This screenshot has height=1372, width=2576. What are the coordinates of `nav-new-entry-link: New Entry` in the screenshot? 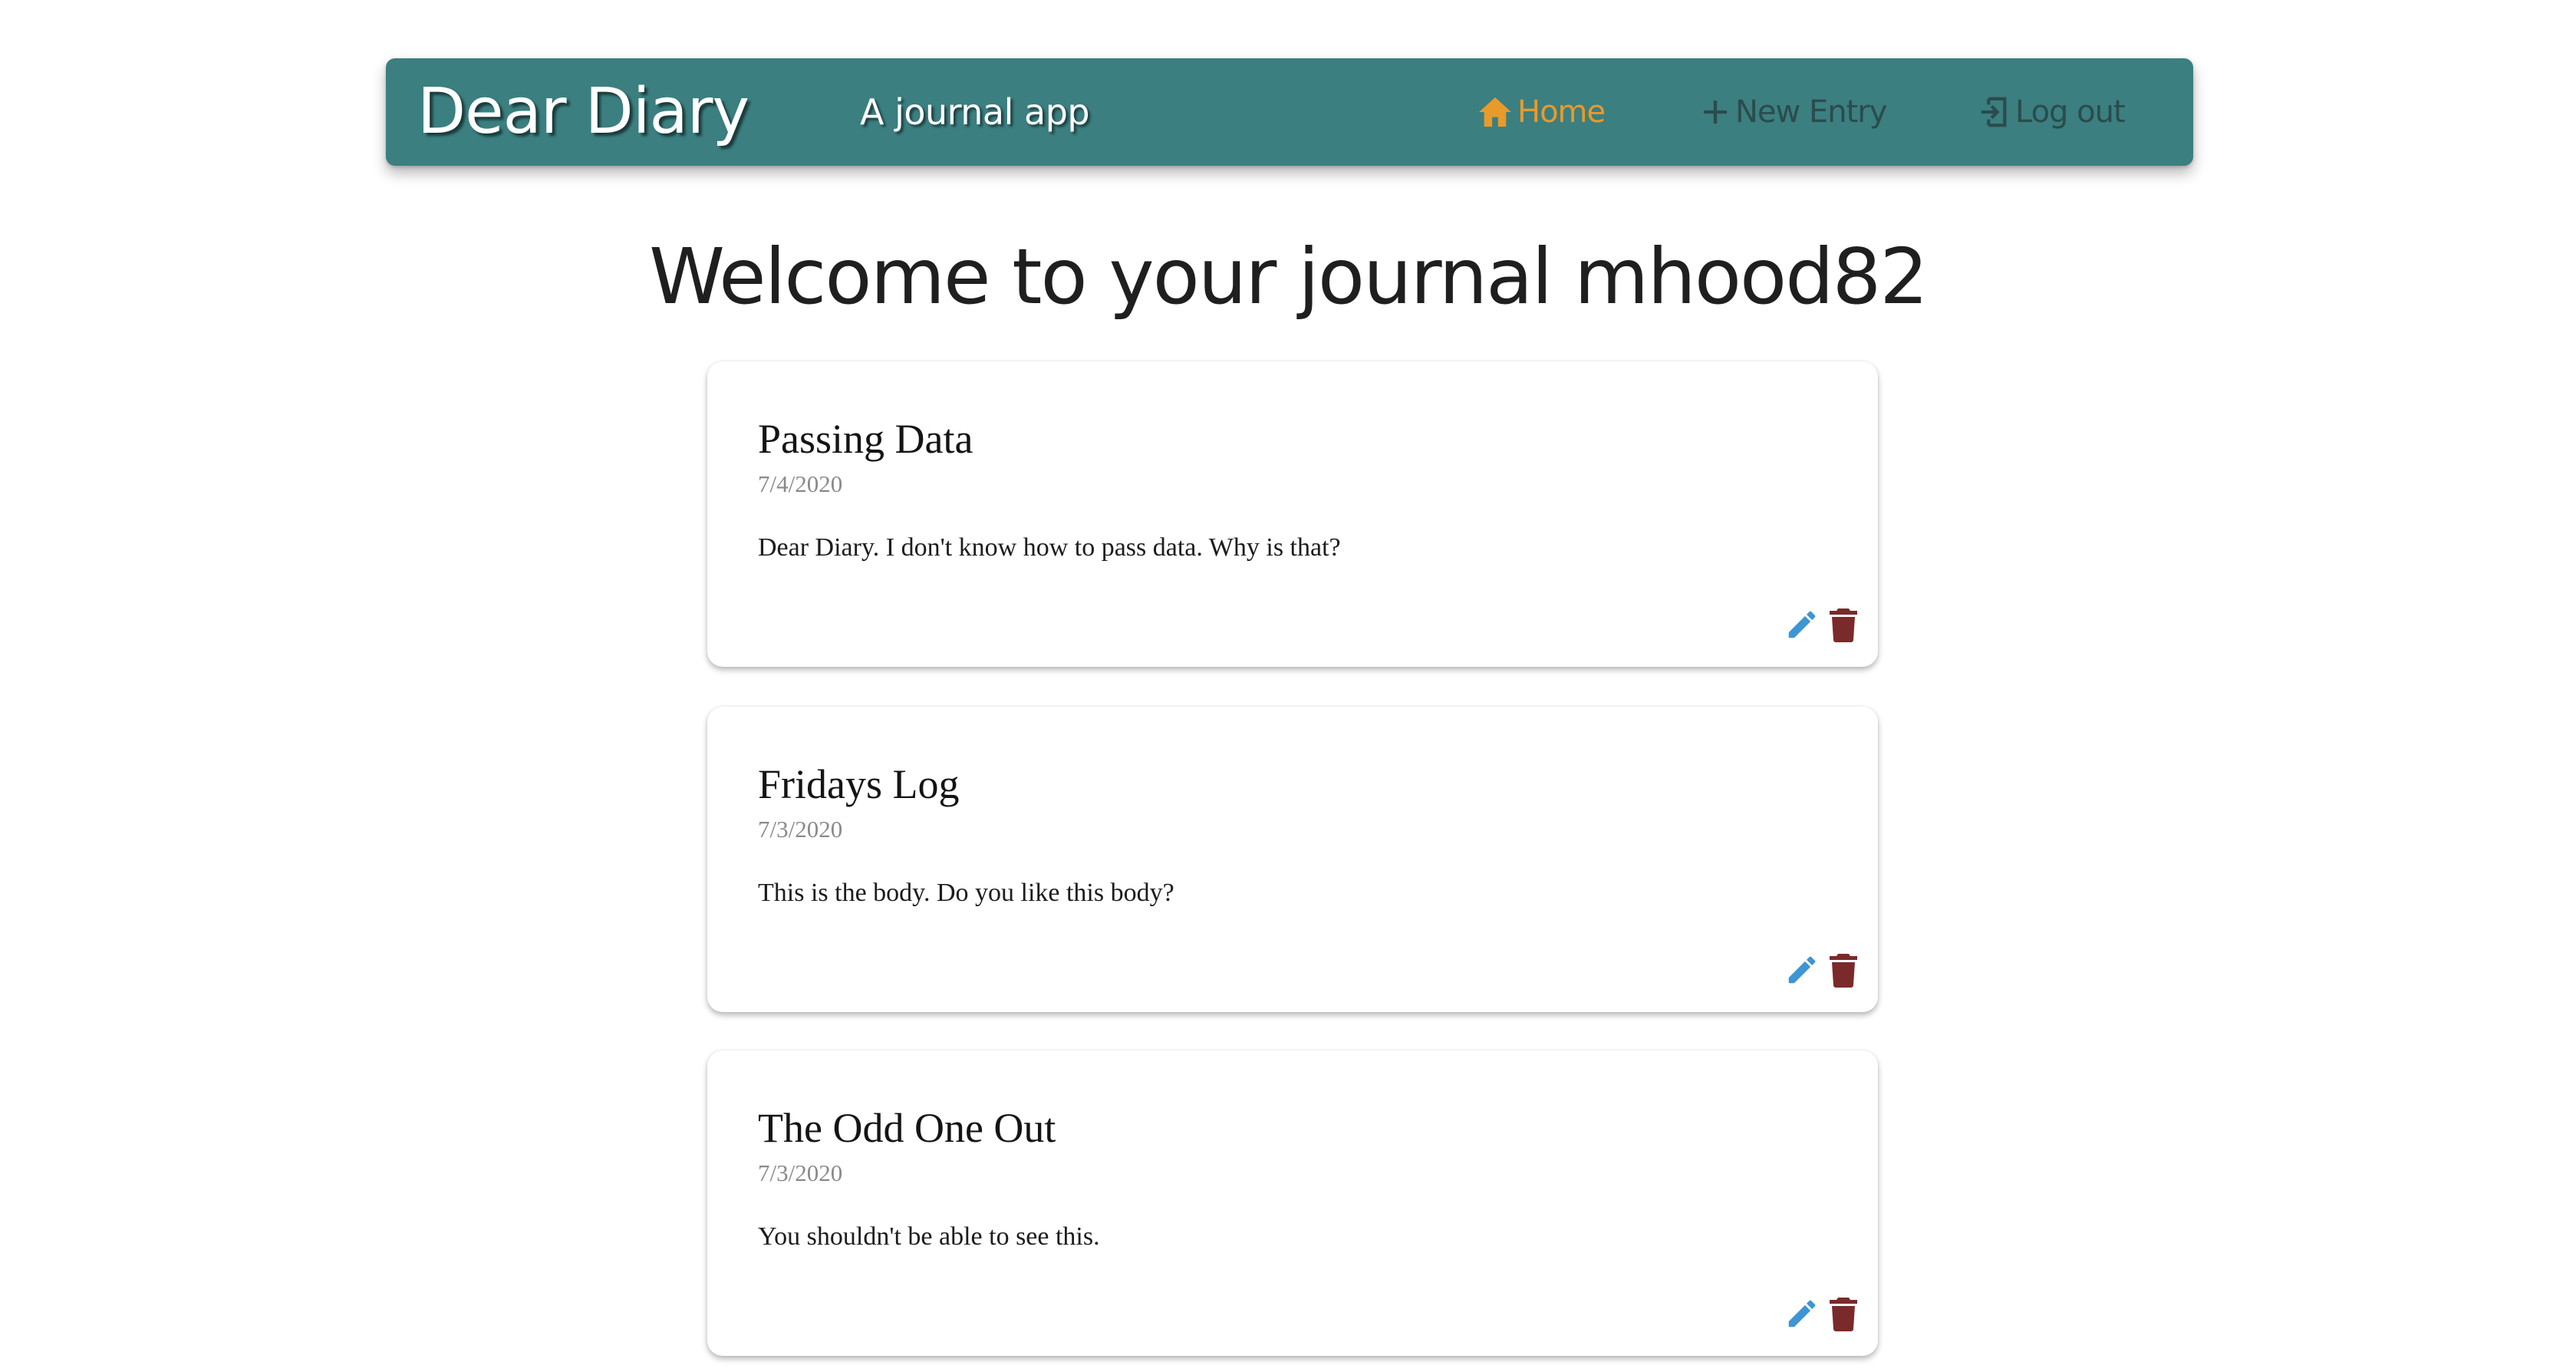 It's located at (1793, 112).